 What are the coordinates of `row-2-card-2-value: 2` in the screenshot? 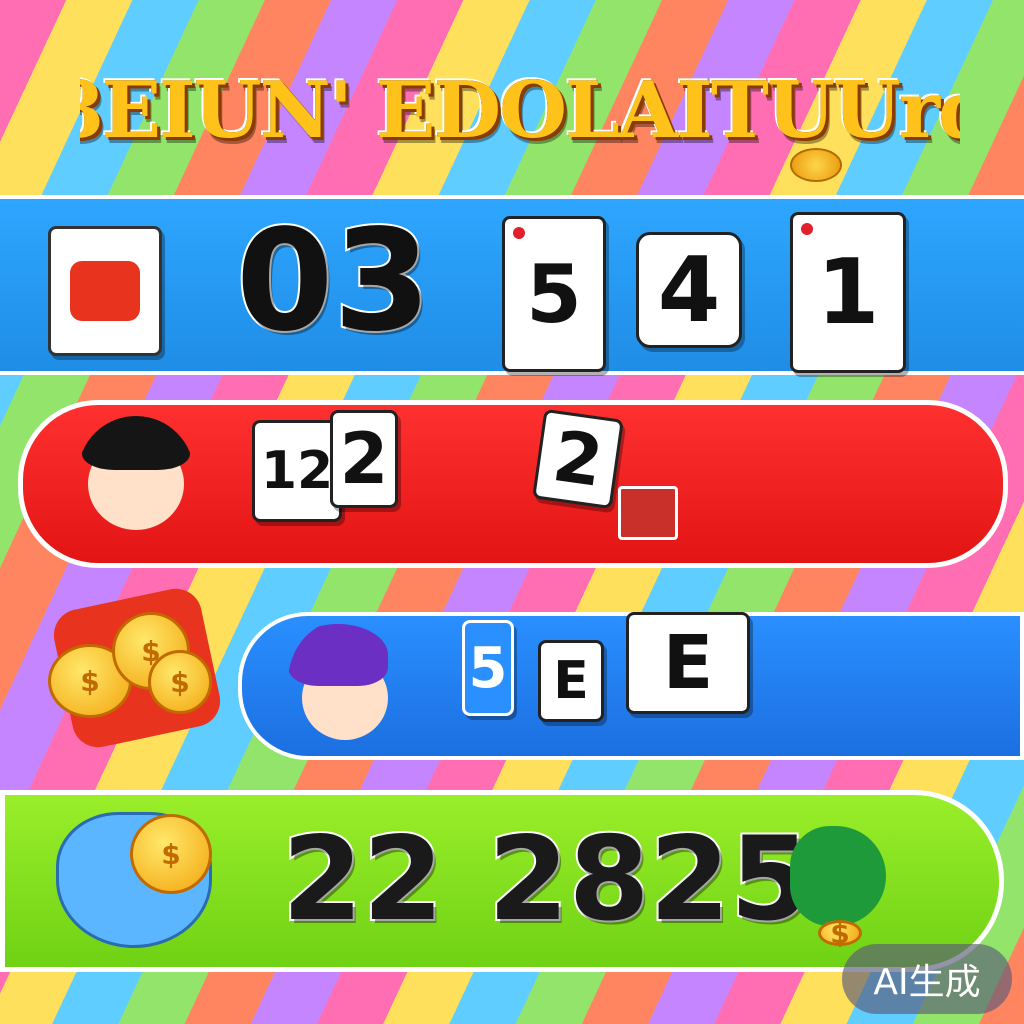 It's located at (364, 459).